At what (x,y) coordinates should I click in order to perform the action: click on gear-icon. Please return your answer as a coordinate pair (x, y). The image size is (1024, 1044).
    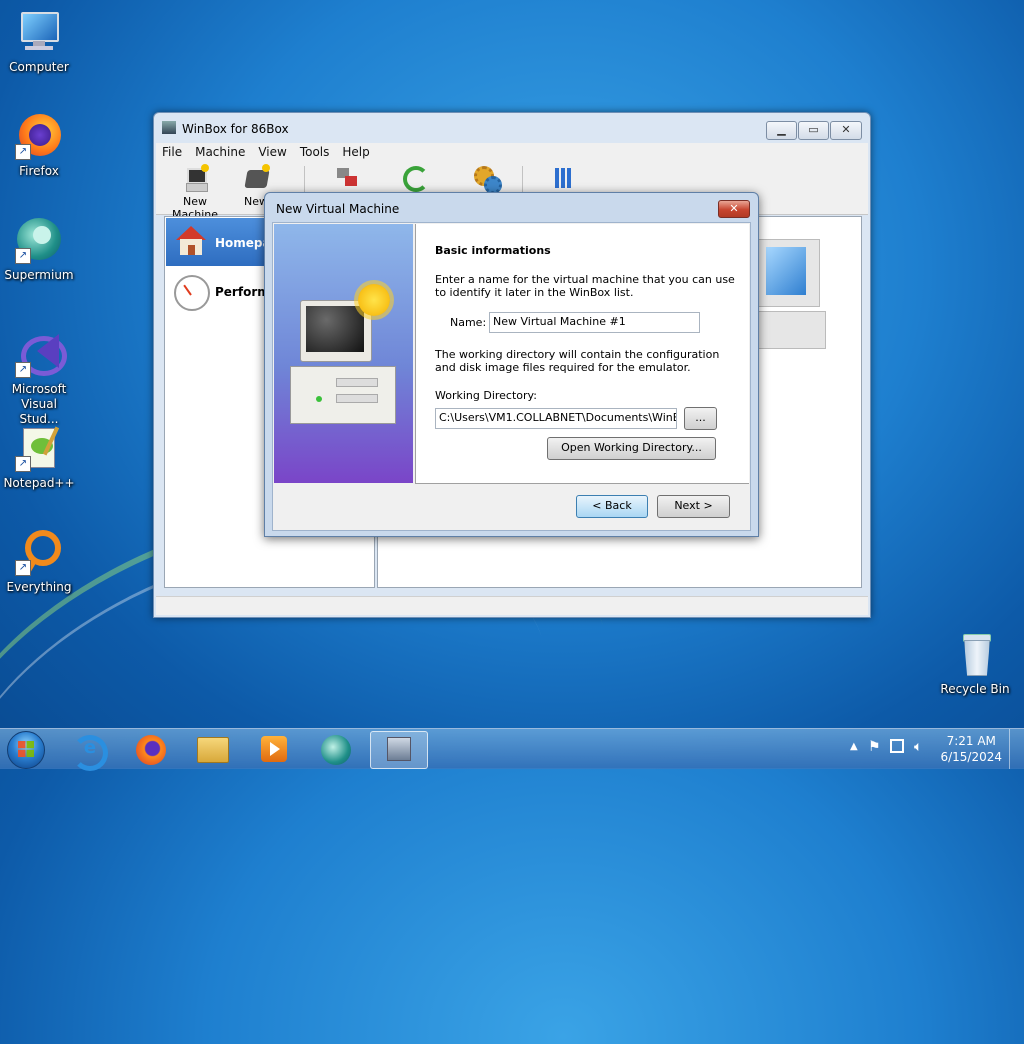
    Looking at the image, I should click on (486, 179).